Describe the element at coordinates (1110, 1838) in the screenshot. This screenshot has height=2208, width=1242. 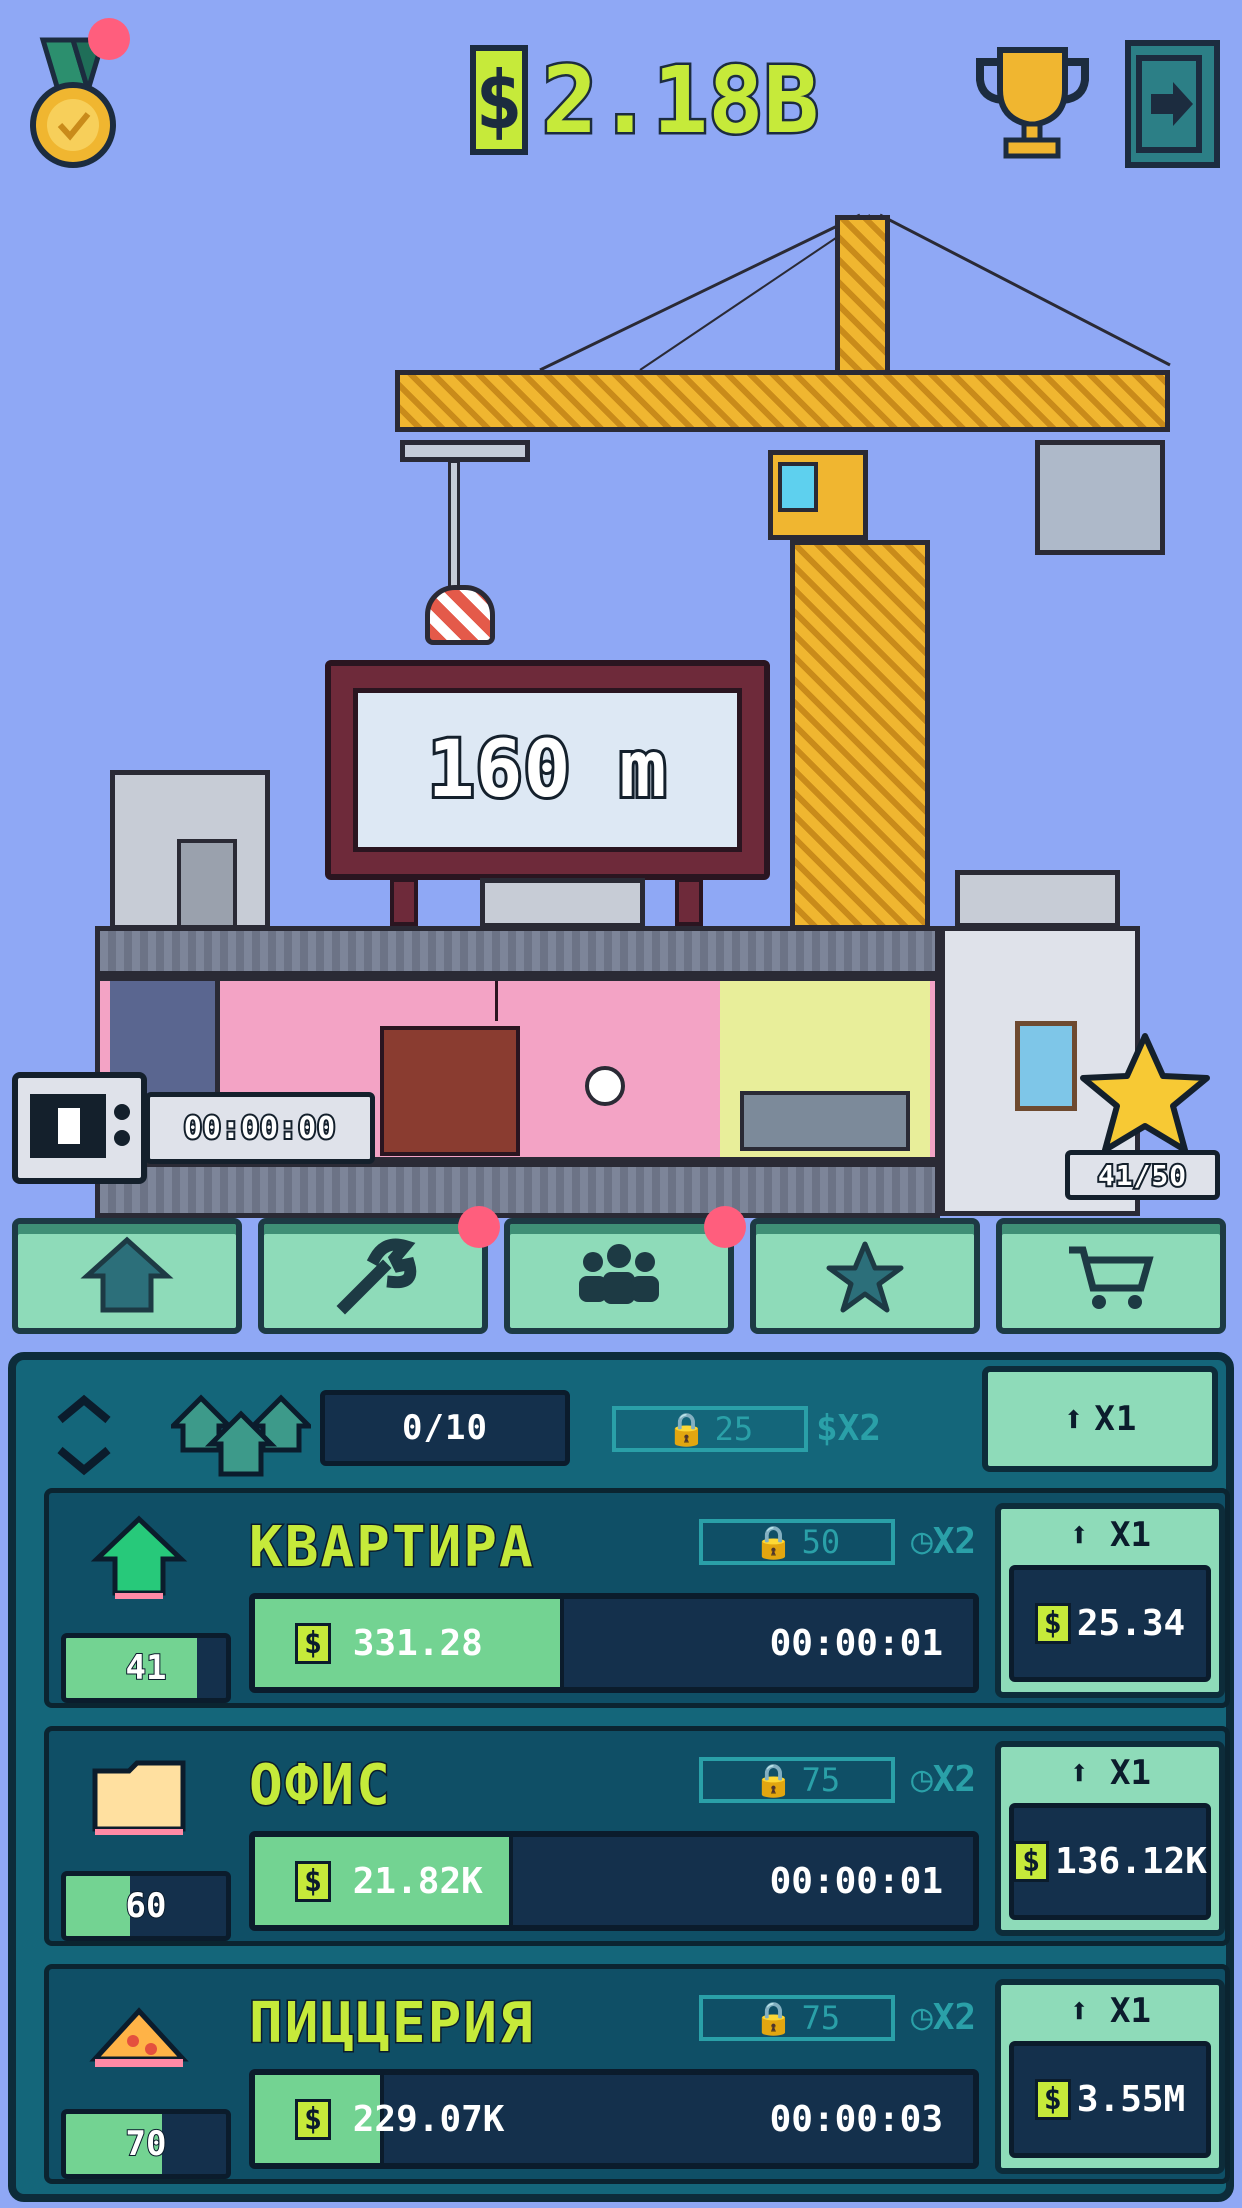
I see `buy-button: ⬆ X1 $136.12K` at that location.